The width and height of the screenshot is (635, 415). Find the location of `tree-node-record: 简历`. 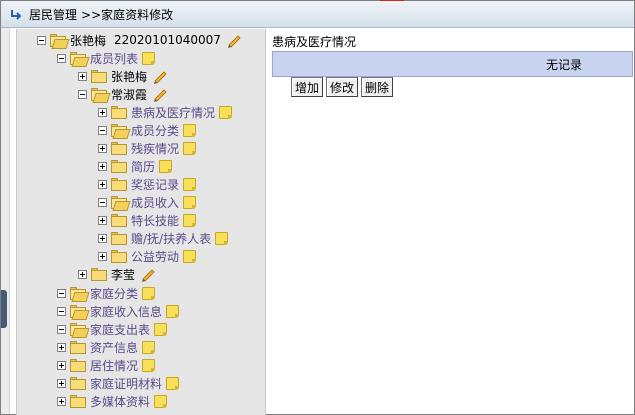

tree-node-record: 简历 is located at coordinates (135, 166).